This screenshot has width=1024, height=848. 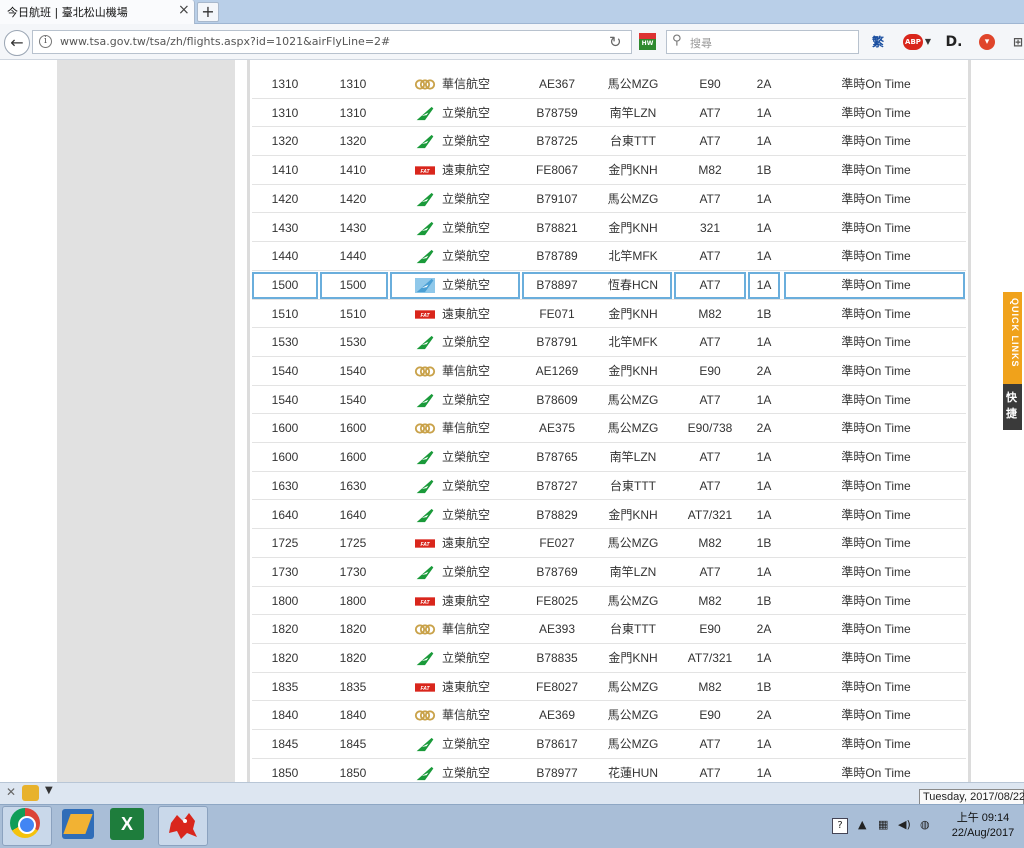 What do you see at coordinates (633, 571) in the screenshot?
I see `flight-dest-cell: 南竿LZN` at bounding box center [633, 571].